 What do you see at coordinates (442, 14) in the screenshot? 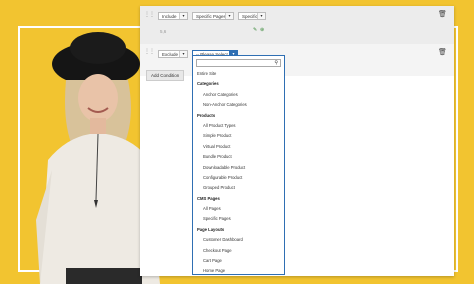
I see `delete-condition-1-icon: 🗑` at bounding box center [442, 14].